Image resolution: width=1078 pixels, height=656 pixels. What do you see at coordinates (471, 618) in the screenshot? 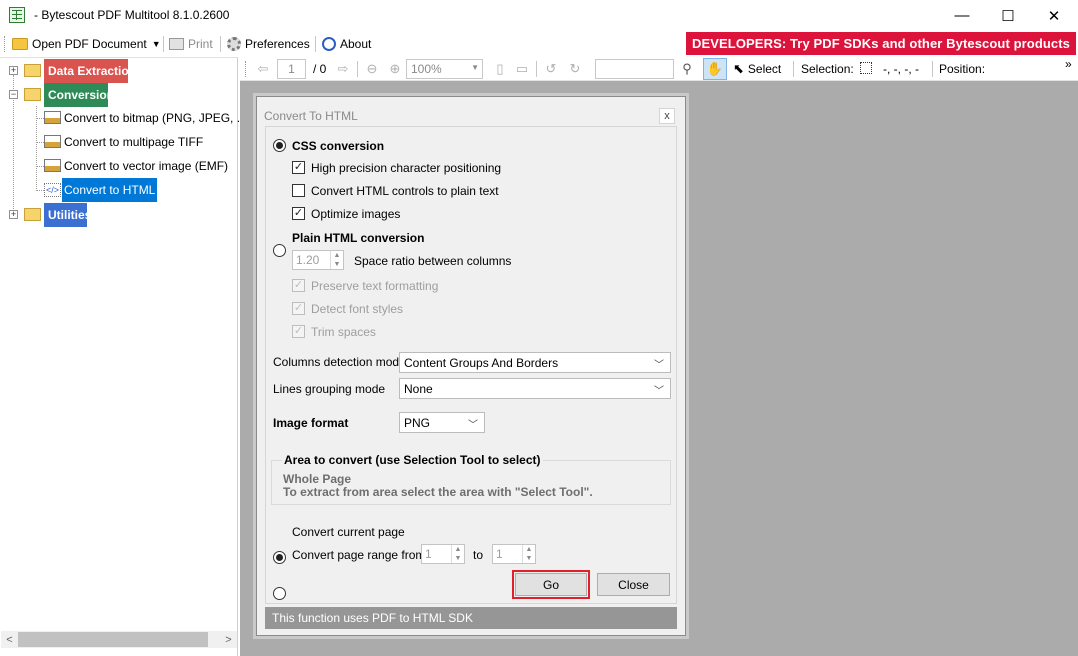
I see `dialog-footer: This function uses PDF to HTML SDK` at bounding box center [471, 618].